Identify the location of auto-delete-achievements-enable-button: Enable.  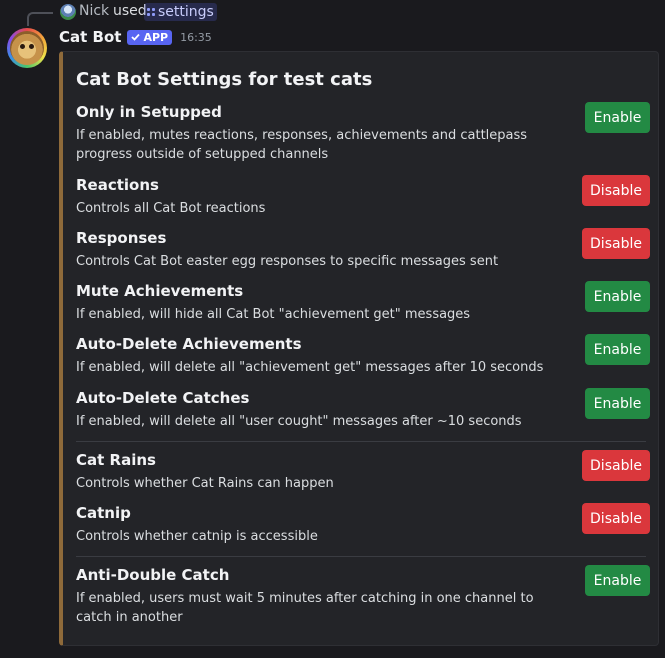
(617, 349).